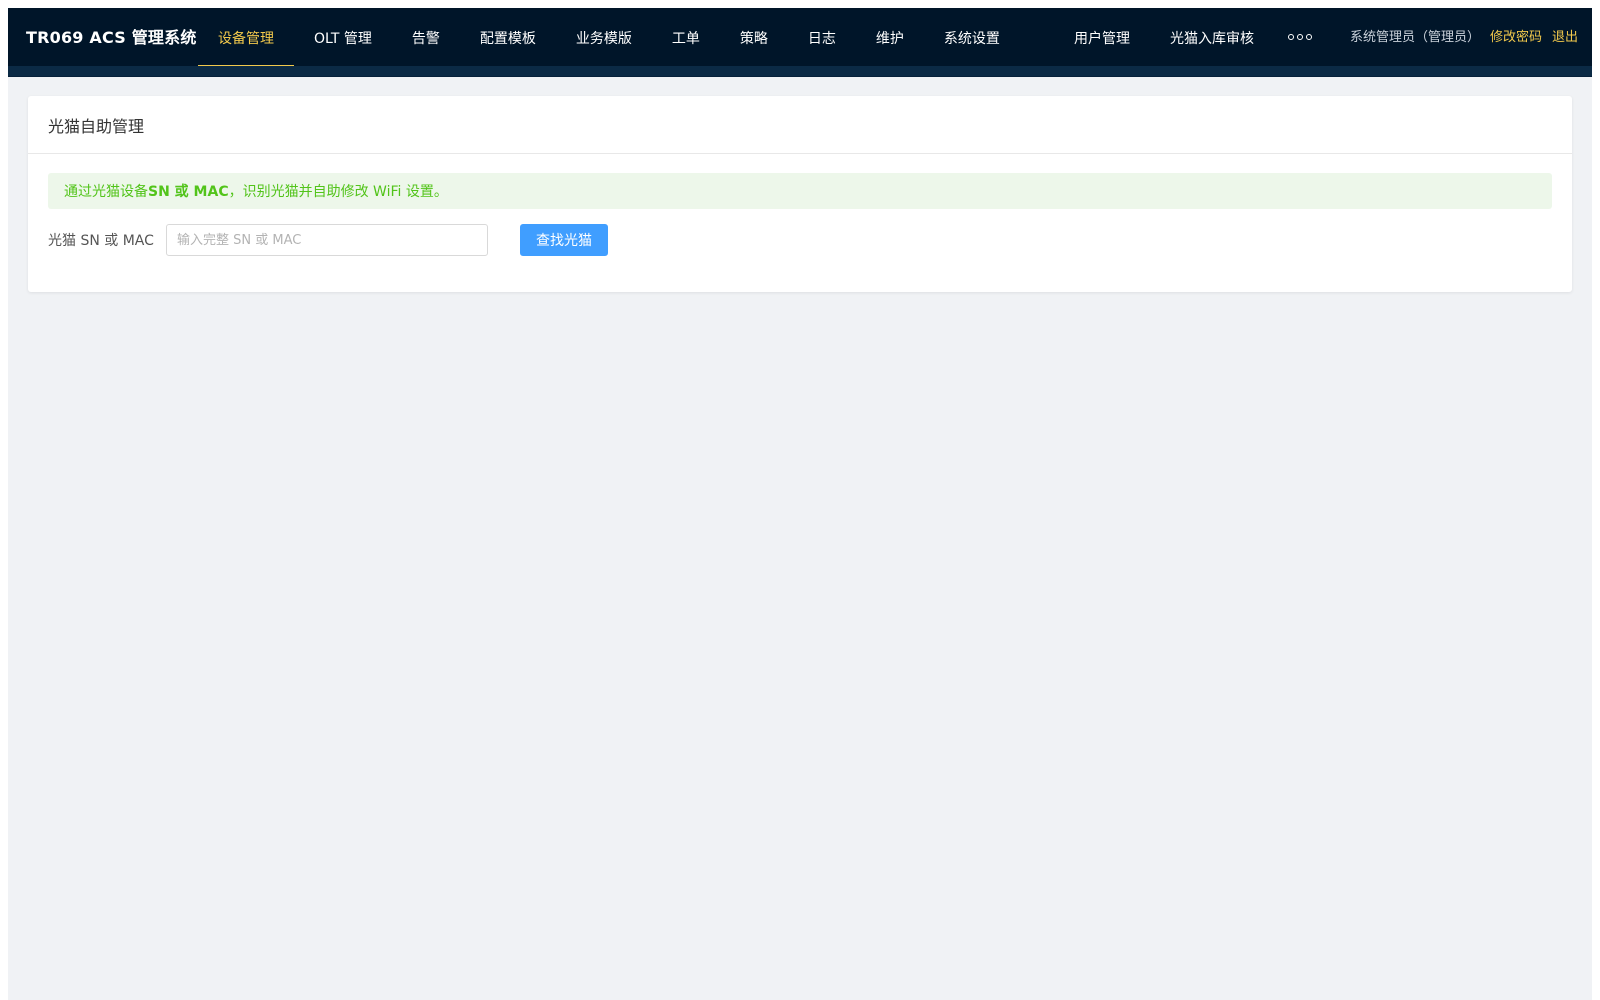  I want to click on menu-item-user-management: 用户管理, so click(1102, 37).